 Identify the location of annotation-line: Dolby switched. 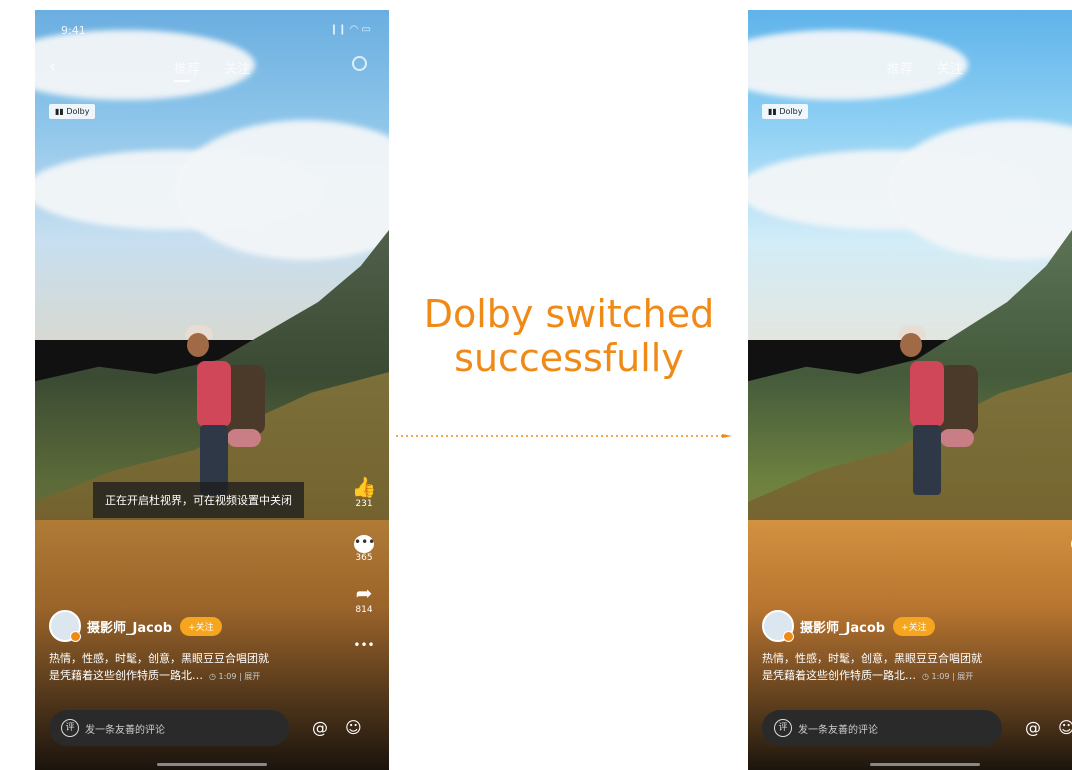
(569, 314).